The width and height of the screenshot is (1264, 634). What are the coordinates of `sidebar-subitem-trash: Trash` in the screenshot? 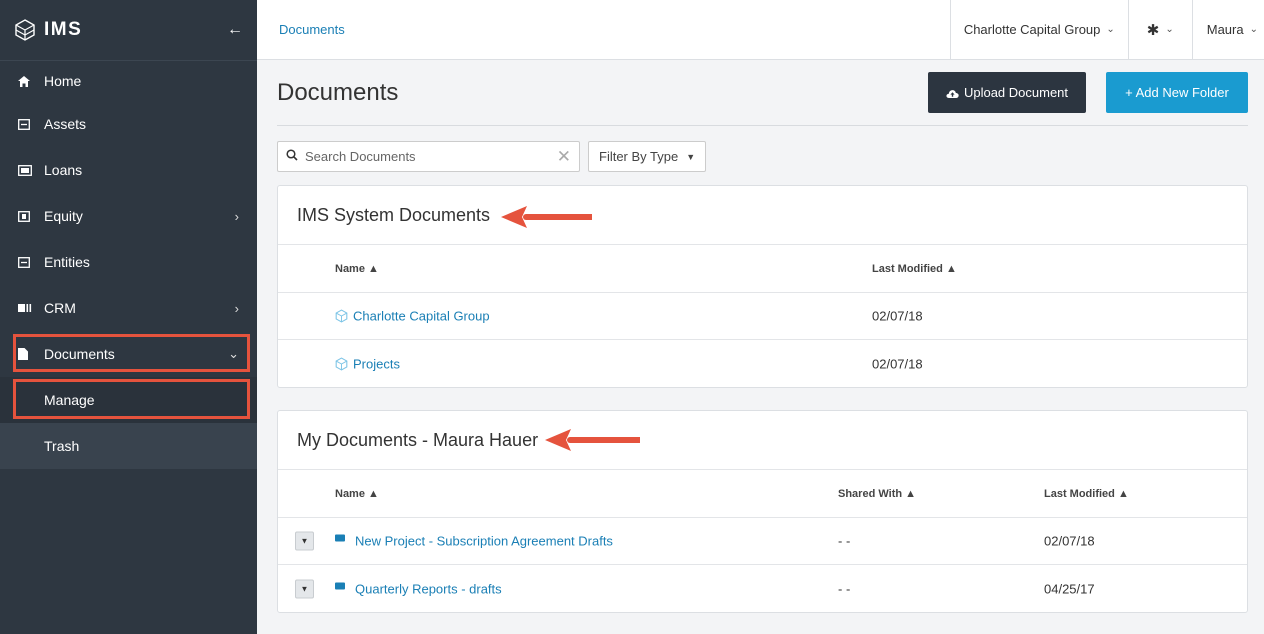 It's located at (128, 446).